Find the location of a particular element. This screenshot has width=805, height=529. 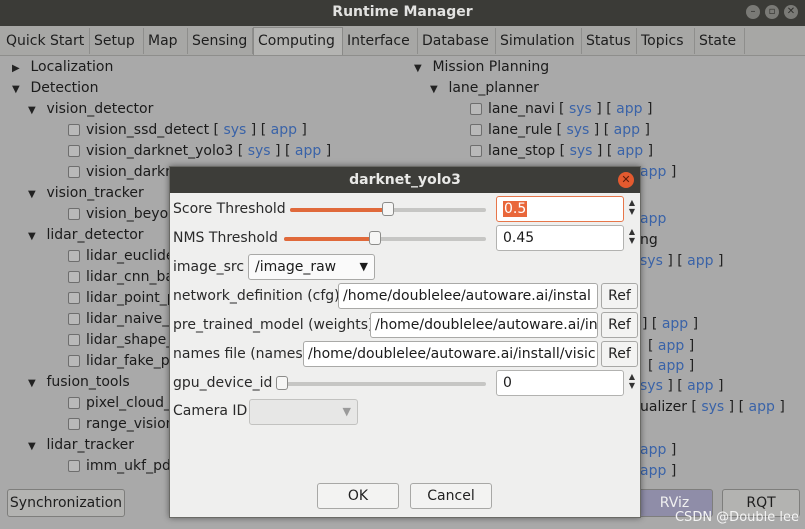

tree-item-vision-detector: ▼ vision_detector is located at coordinates (90, 109).